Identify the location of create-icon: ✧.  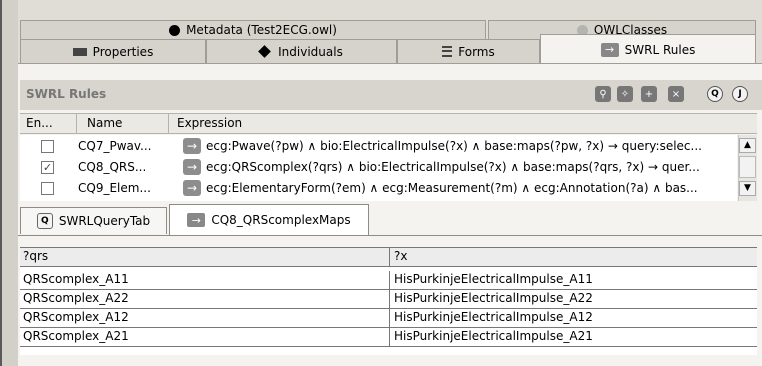
(625, 94).